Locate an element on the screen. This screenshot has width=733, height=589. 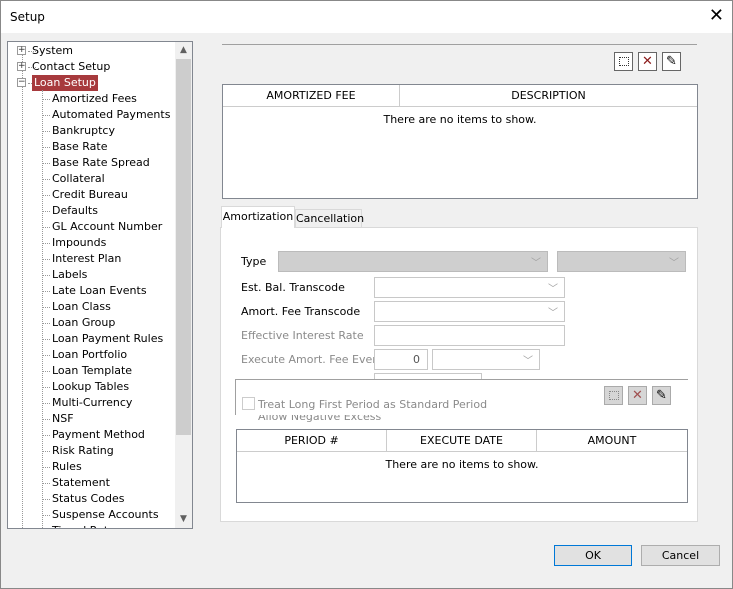
column-header-execute-date: EXECUTE DATE is located at coordinates (462, 441).